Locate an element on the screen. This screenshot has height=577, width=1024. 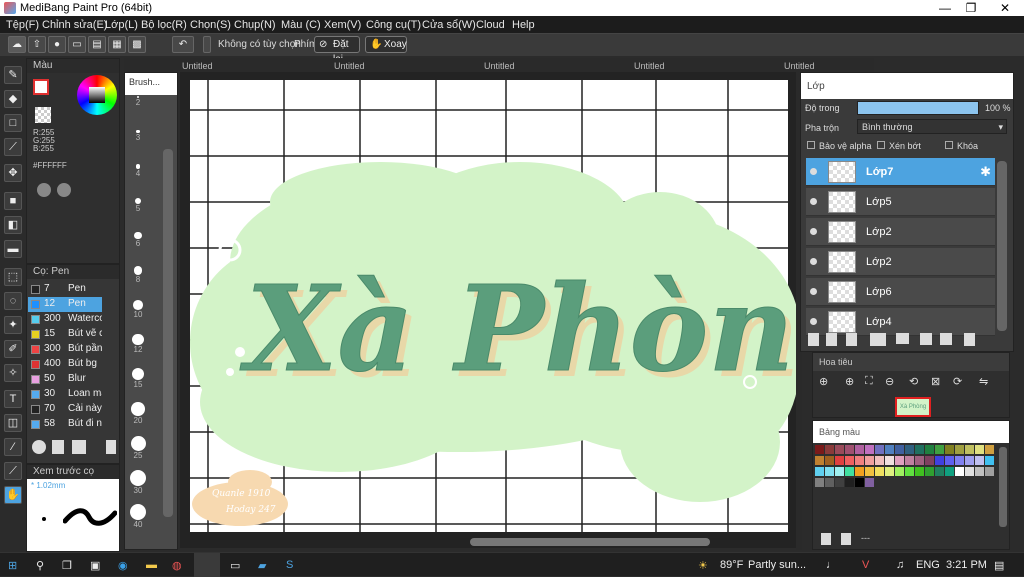
palette-scrollbar is located at coordinates (1003, 487).